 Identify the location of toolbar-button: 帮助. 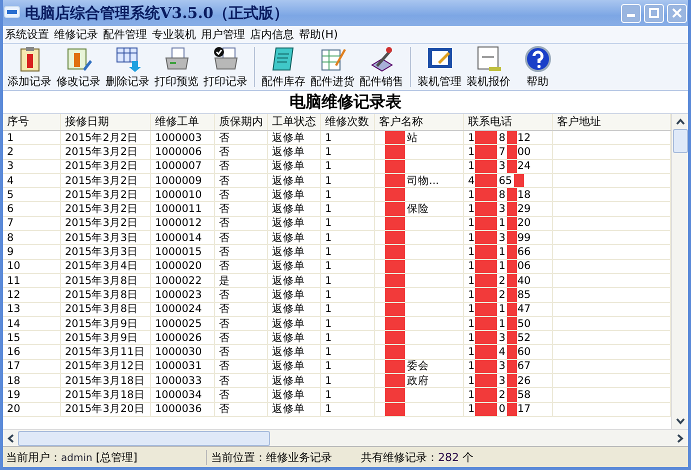
(537, 67).